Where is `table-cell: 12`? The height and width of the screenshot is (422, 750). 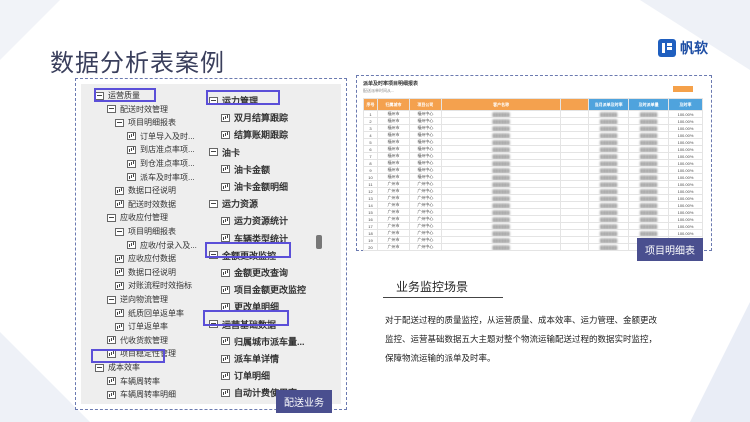 table-cell: 12 is located at coordinates (370, 191).